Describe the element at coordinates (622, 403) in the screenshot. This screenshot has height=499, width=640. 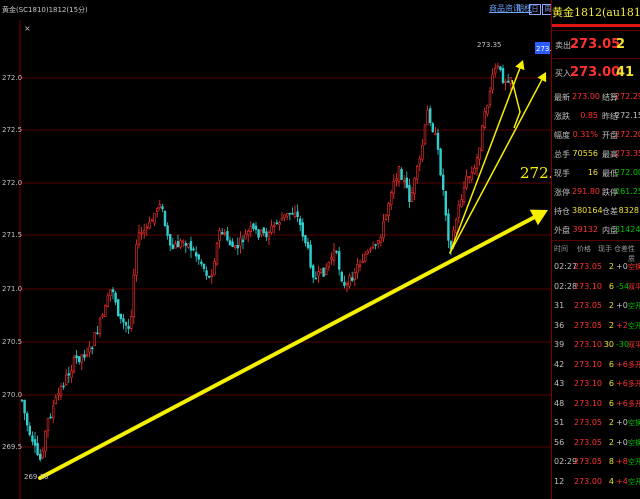
I see `tick-cell: +6` at that location.